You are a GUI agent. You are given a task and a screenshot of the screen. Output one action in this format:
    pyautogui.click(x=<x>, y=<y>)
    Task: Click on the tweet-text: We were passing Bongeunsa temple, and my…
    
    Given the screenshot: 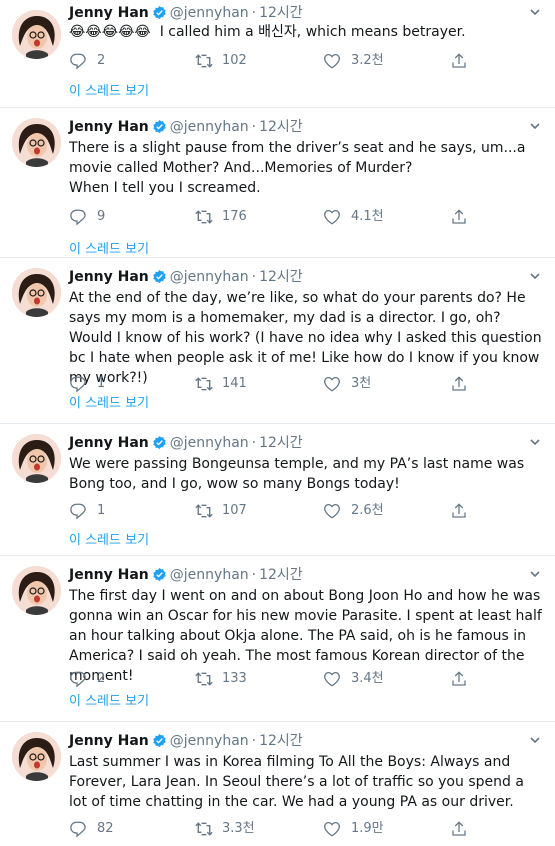 What is the action you would take?
    pyautogui.click(x=299, y=474)
    